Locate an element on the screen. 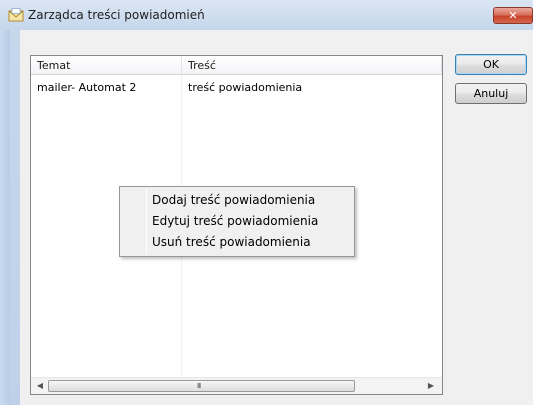 This screenshot has width=533, height=405. ok-button: OK is located at coordinates (491, 64).